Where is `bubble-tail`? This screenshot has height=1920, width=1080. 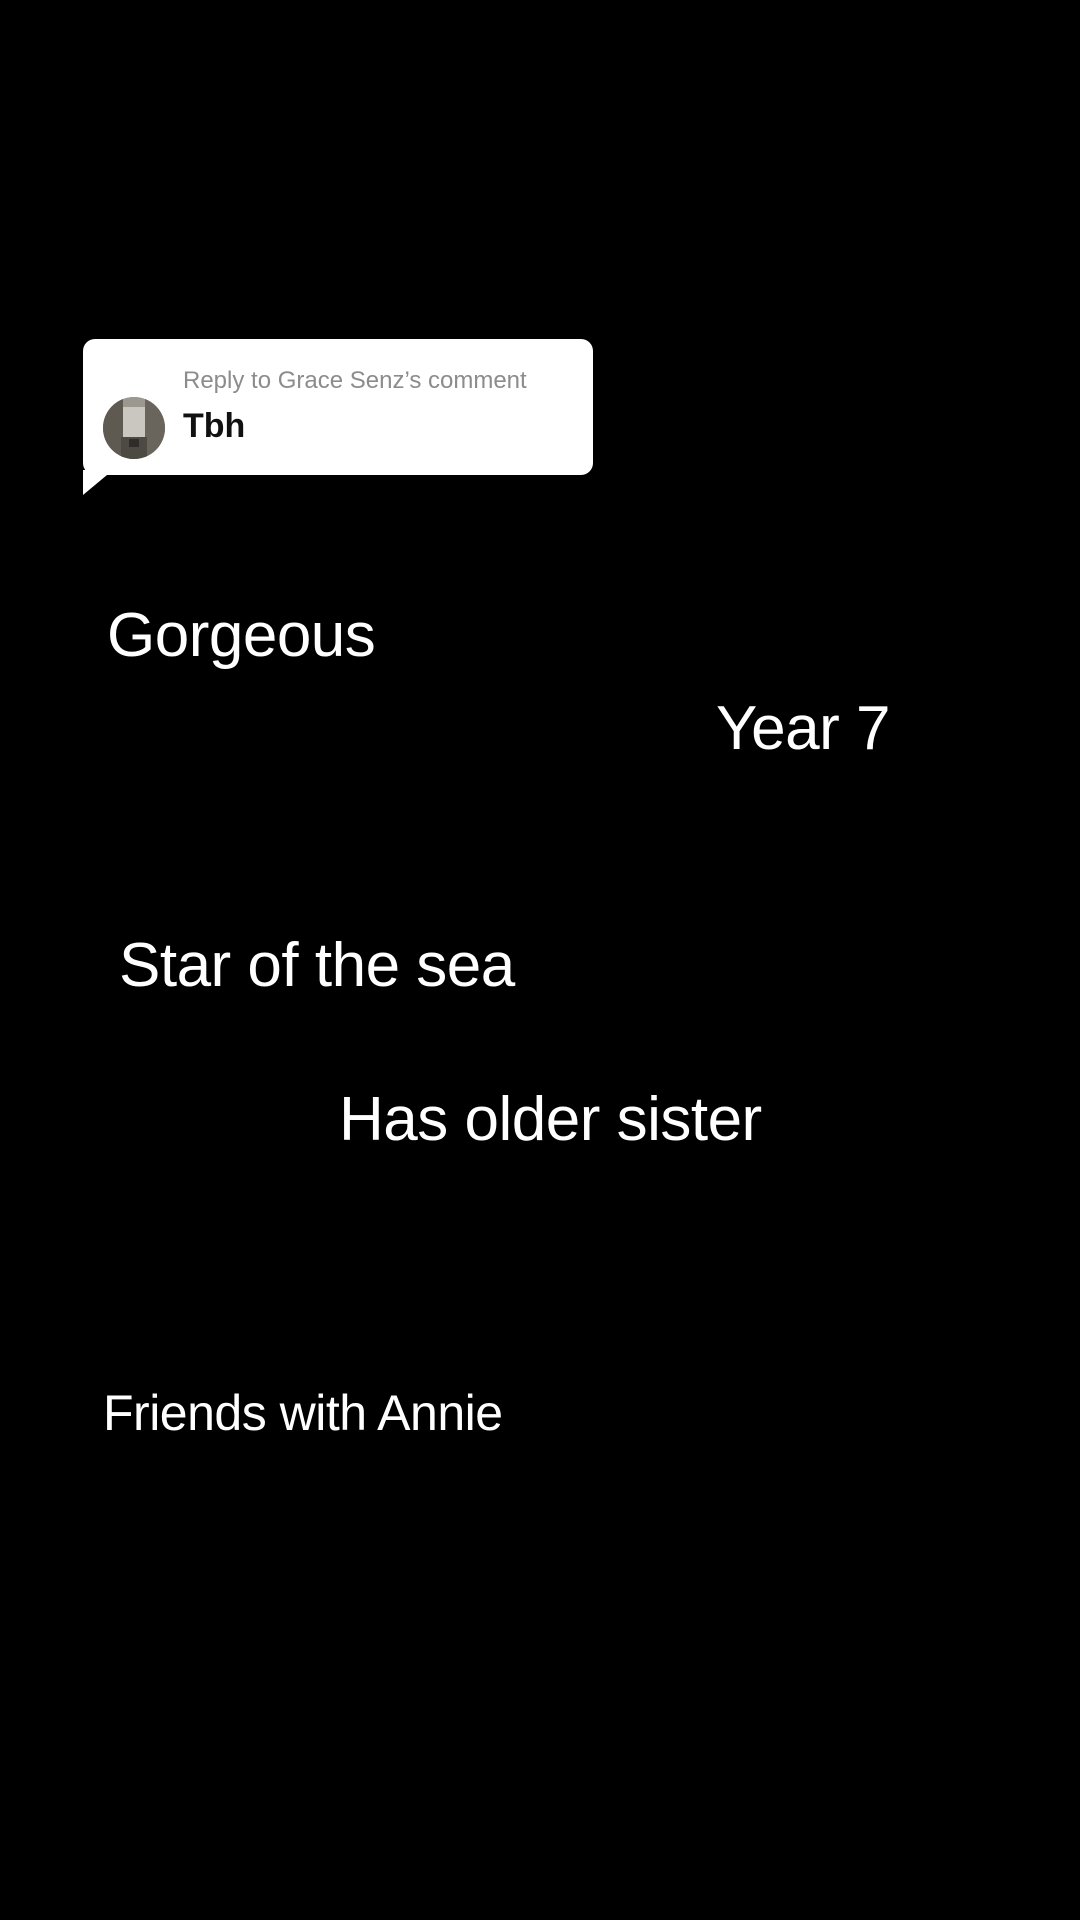
bubble-tail is located at coordinates (98, 482).